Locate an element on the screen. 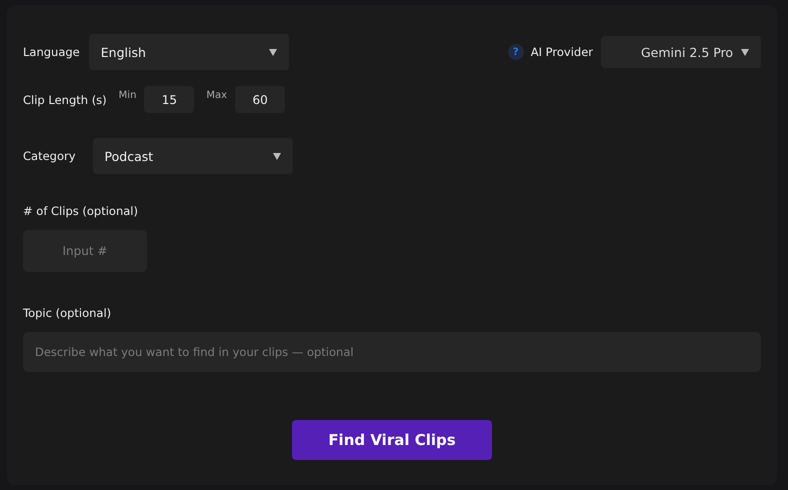 This screenshot has height=490, width=788. ai-provider-dropdown: Gemini 2.5 Pro is located at coordinates (681, 52).